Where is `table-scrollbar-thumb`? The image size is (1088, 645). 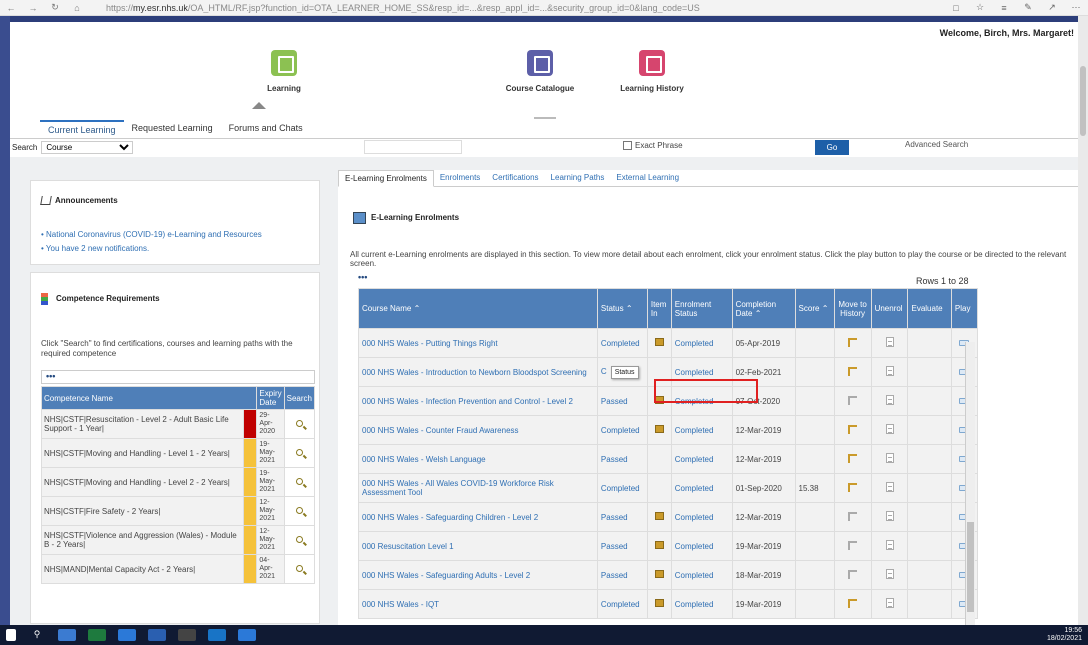
table-scrollbar-thumb is located at coordinates (970, 567).